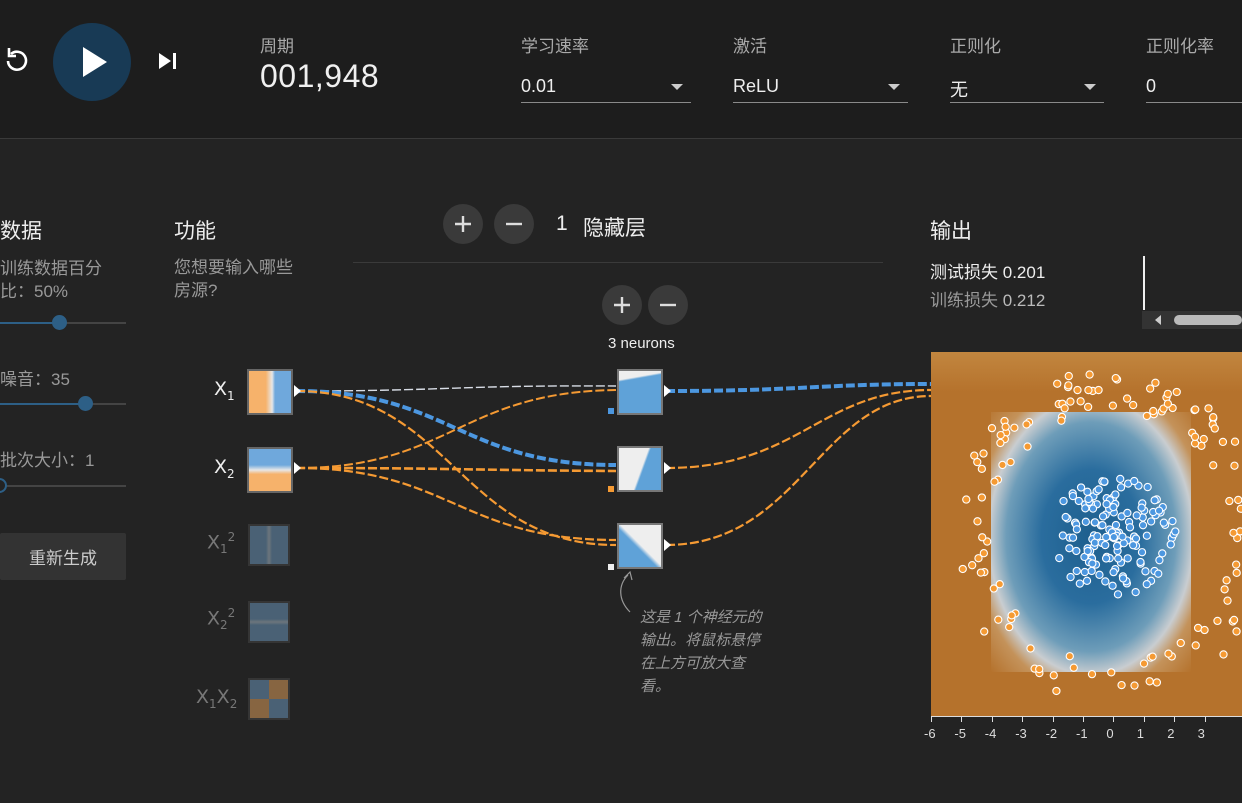  I want to click on output-heatmap, so click(1086, 534).